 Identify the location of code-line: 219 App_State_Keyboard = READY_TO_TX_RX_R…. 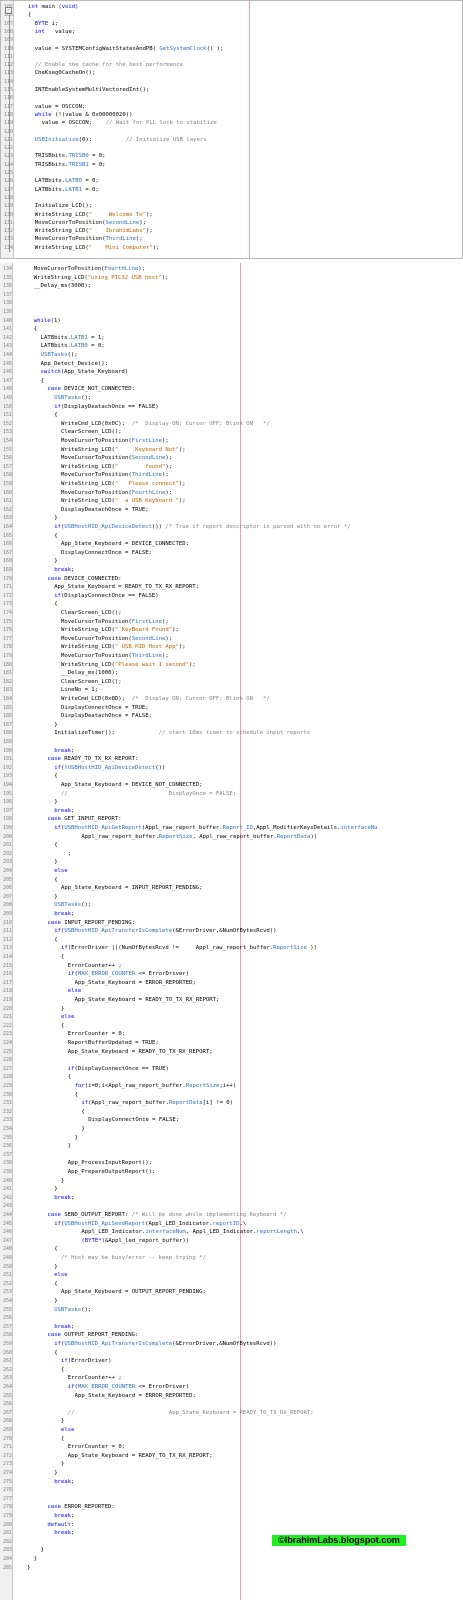
(231, 1000).